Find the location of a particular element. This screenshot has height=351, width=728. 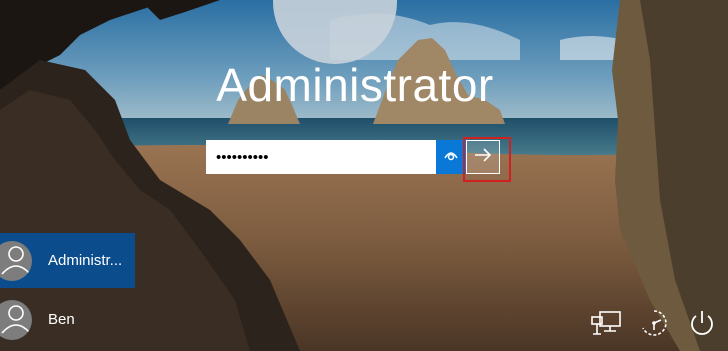

system-tray is located at coordinates (654, 325).